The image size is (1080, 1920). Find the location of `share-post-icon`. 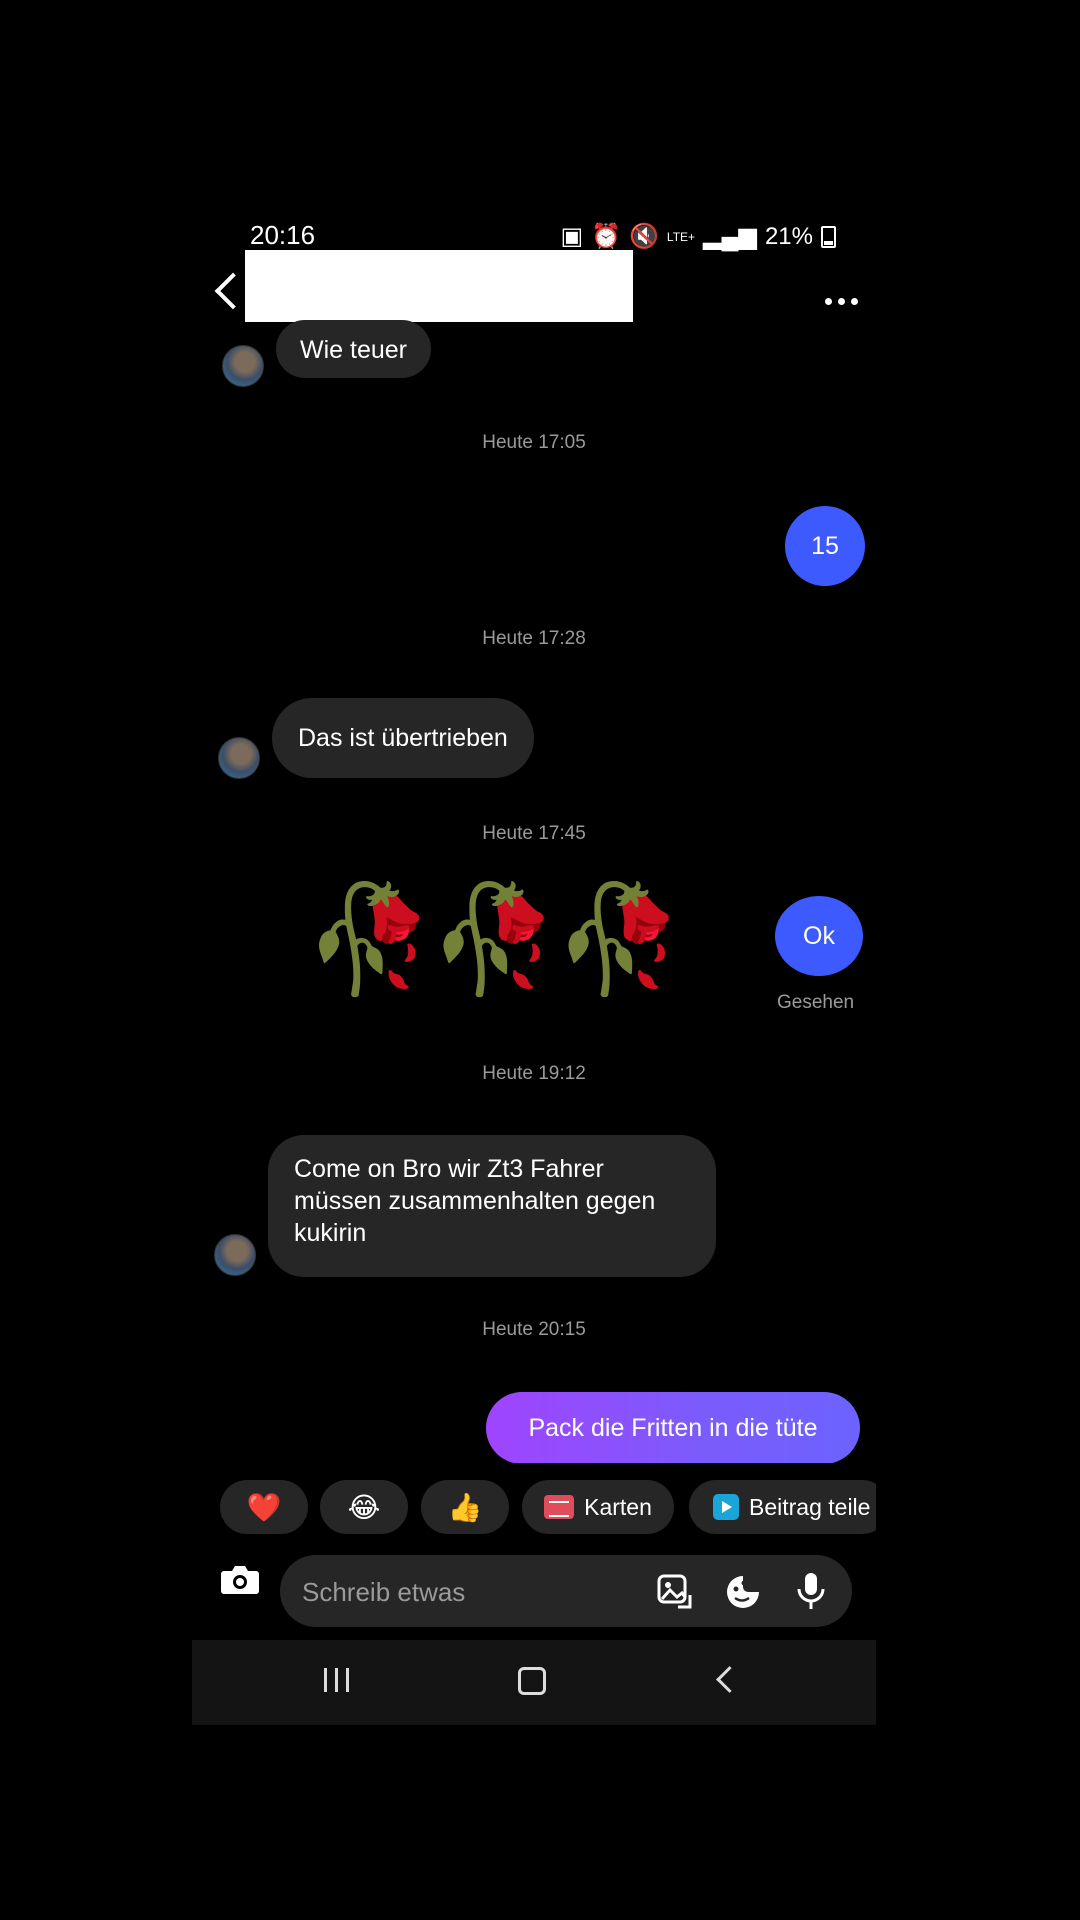

share-post-icon is located at coordinates (726, 1507).